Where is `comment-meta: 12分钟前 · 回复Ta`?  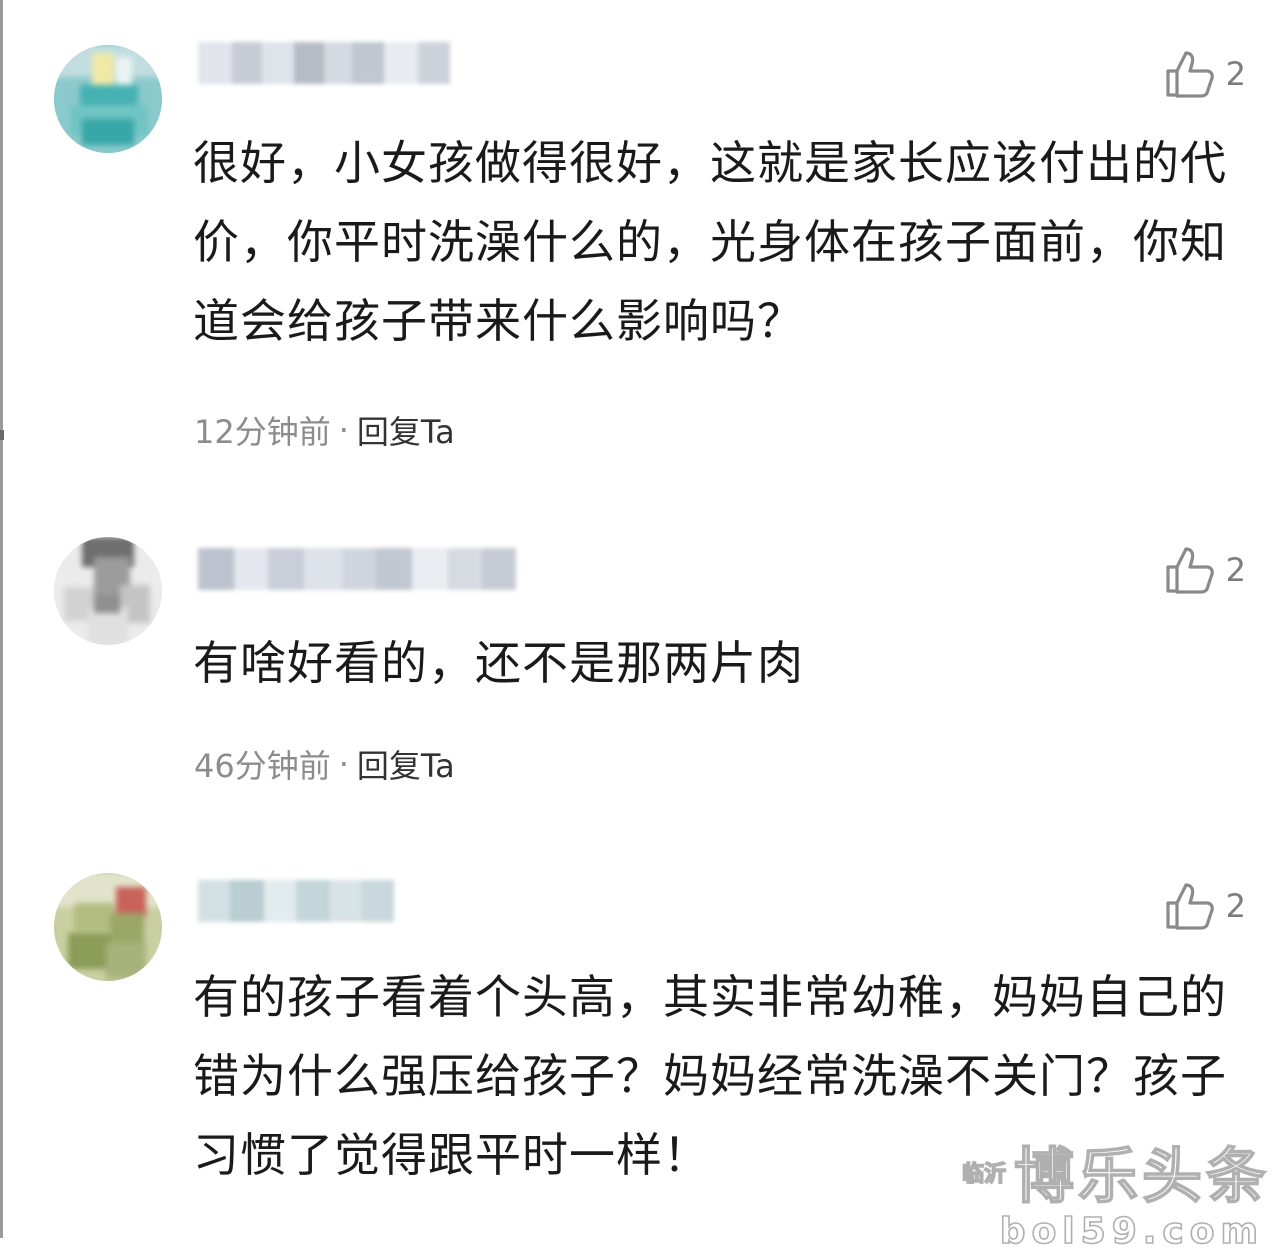 comment-meta: 12分钟前 · 回复Ta is located at coordinates (324, 430).